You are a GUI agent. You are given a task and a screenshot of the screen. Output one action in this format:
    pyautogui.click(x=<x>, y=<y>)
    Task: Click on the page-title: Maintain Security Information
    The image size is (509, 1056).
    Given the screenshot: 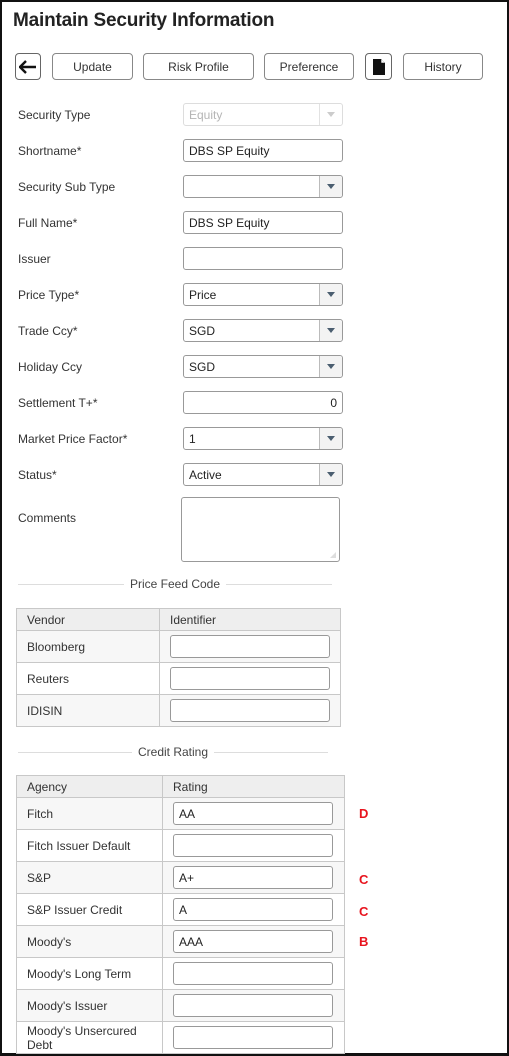 What is the action you would take?
    pyautogui.click(x=144, y=20)
    